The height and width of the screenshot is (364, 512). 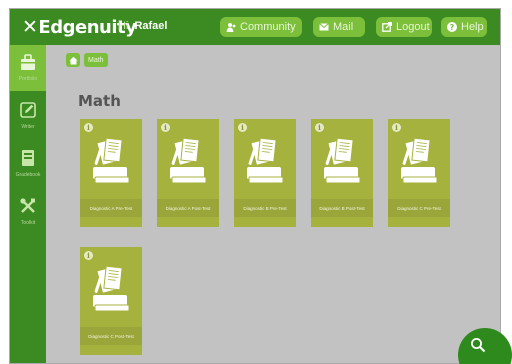 What do you see at coordinates (28, 223) in the screenshot?
I see `sidebar-item-label: Toolkit` at bounding box center [28, 223].